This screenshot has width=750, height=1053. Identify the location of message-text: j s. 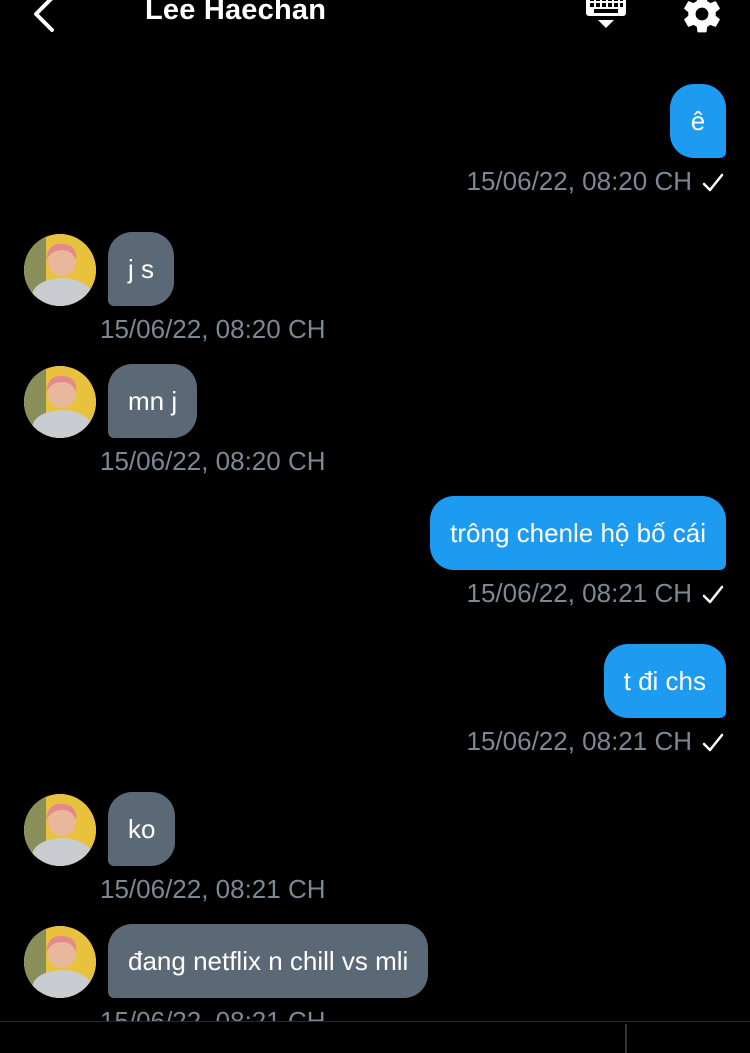
(141, 269).